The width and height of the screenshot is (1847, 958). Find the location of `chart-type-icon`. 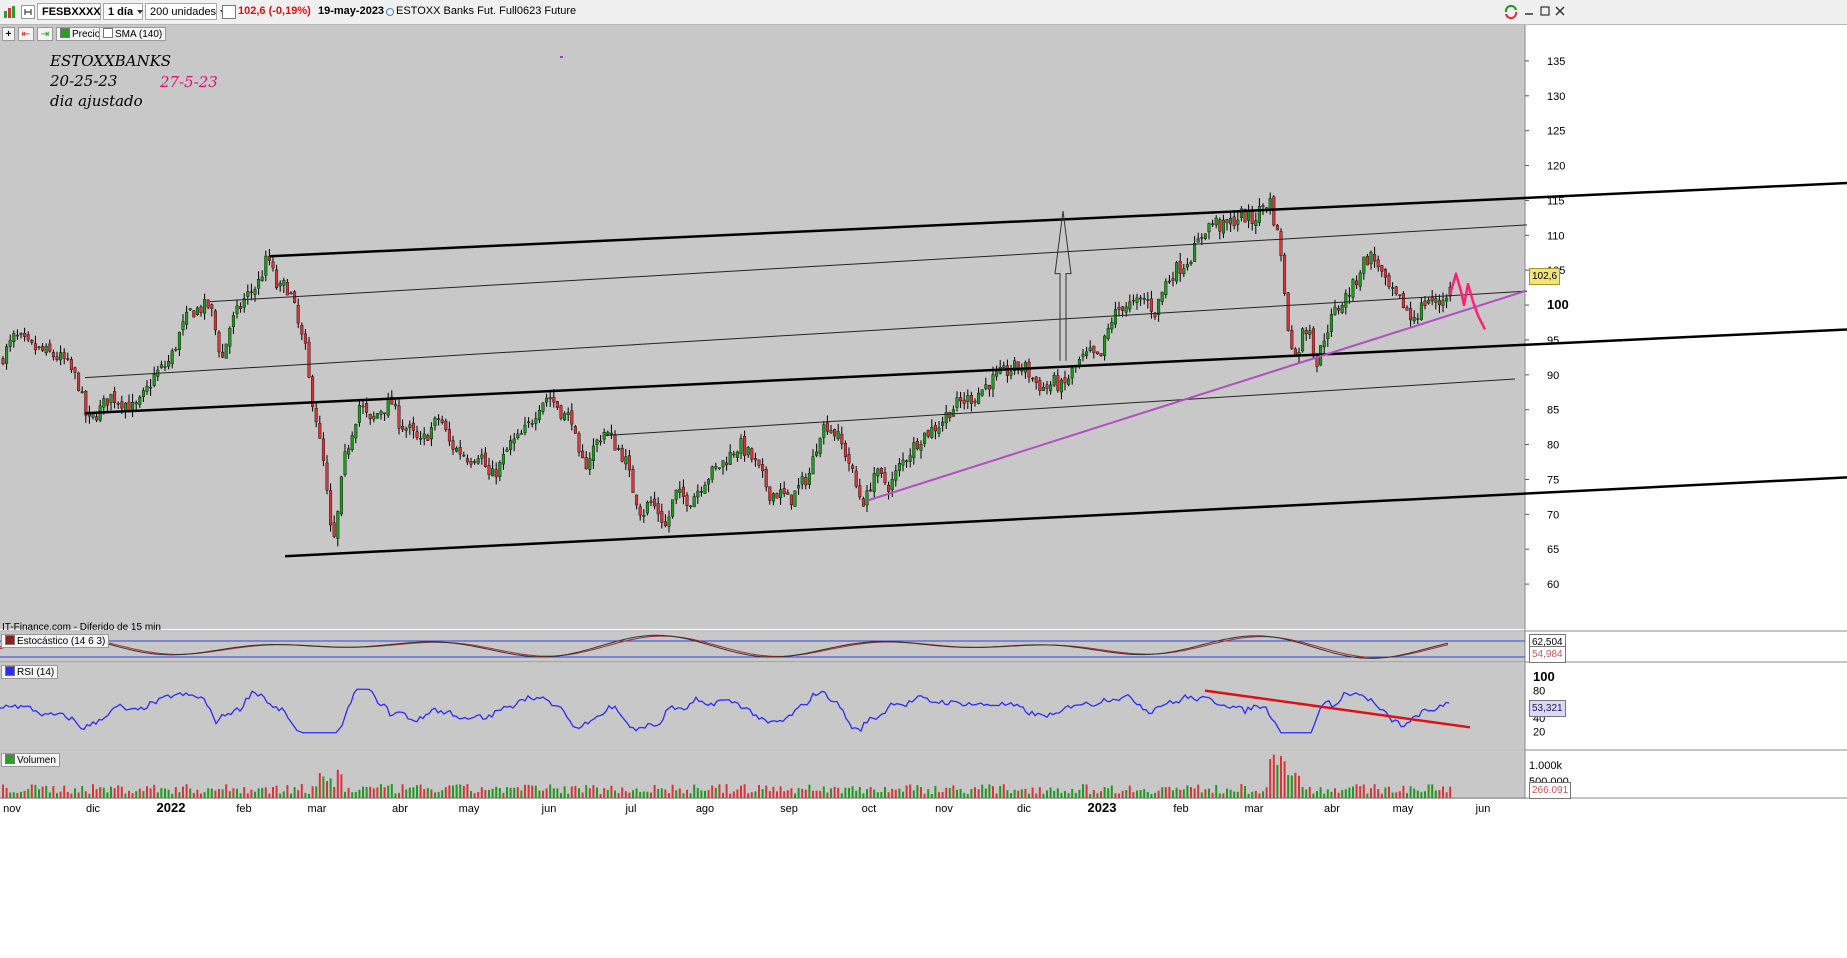

chart-type-icon is located at coordinates (10, 12).